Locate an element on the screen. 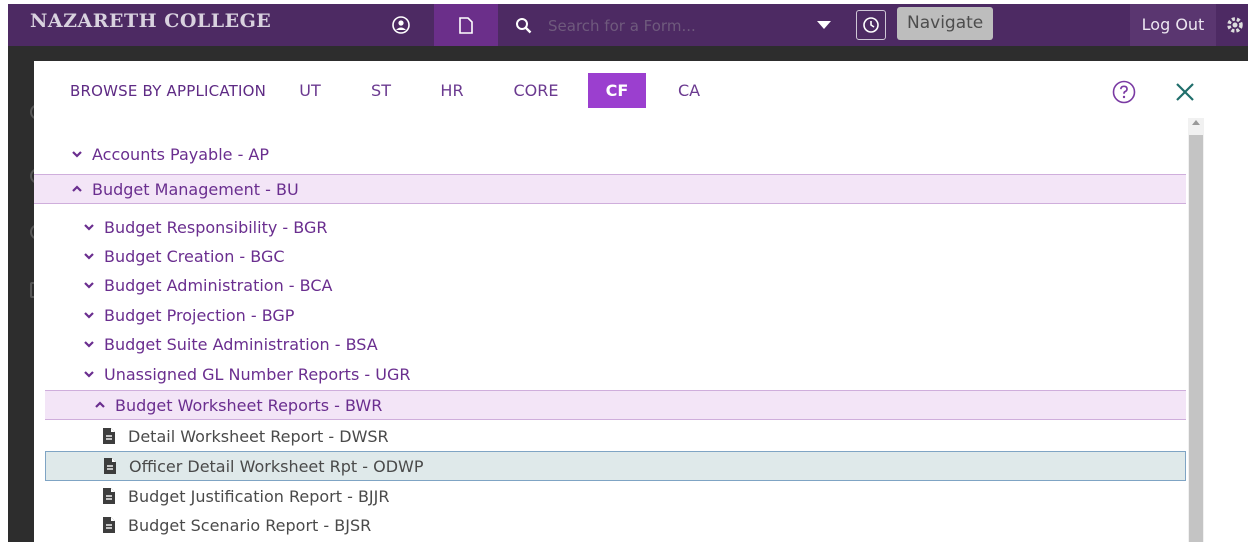 The height and width of the screenshot is (542, 1248). user-icon is located at coordinates (401, 25).